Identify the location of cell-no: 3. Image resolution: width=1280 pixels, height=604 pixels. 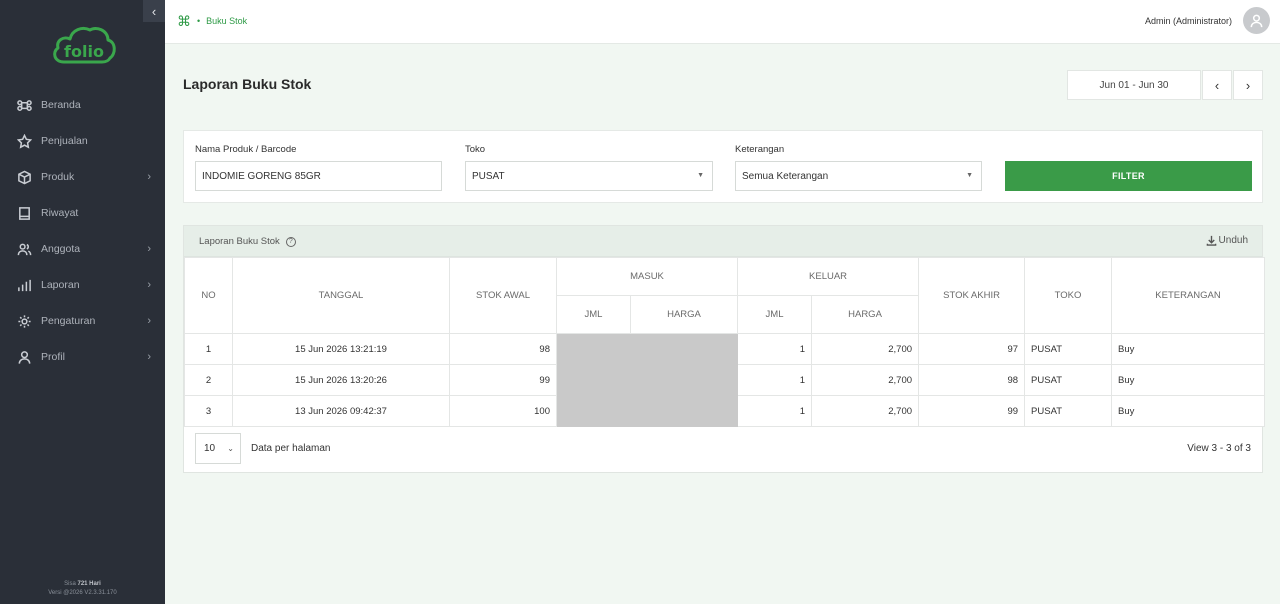
(208, 411).